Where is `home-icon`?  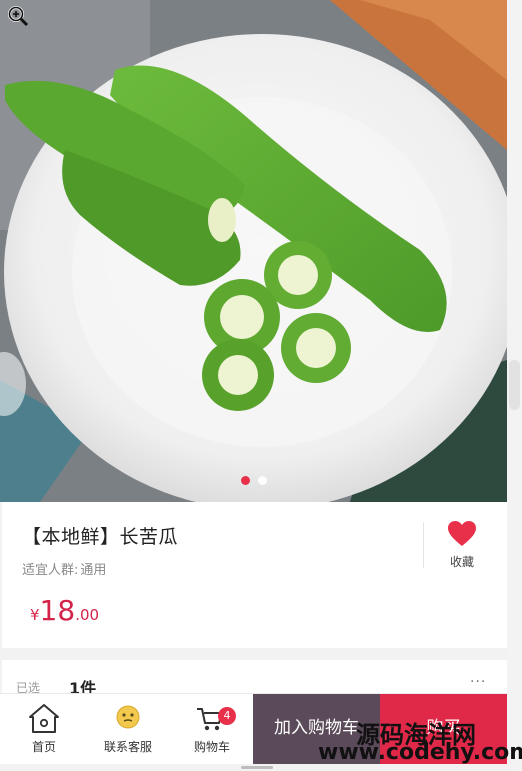 home-icon is located at coordinates (44, 720).